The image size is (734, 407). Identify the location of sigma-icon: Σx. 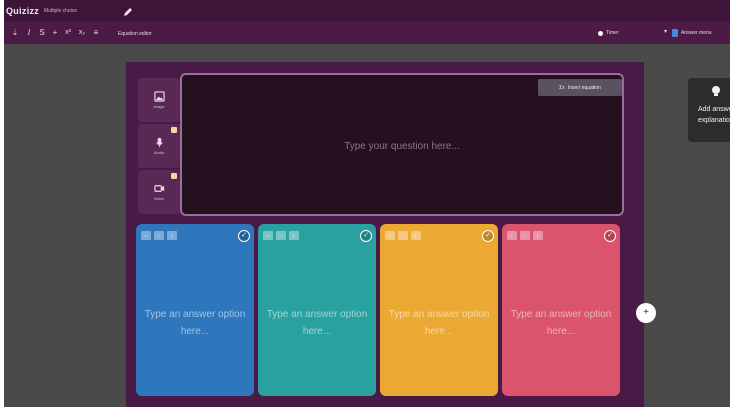
(562, 87).